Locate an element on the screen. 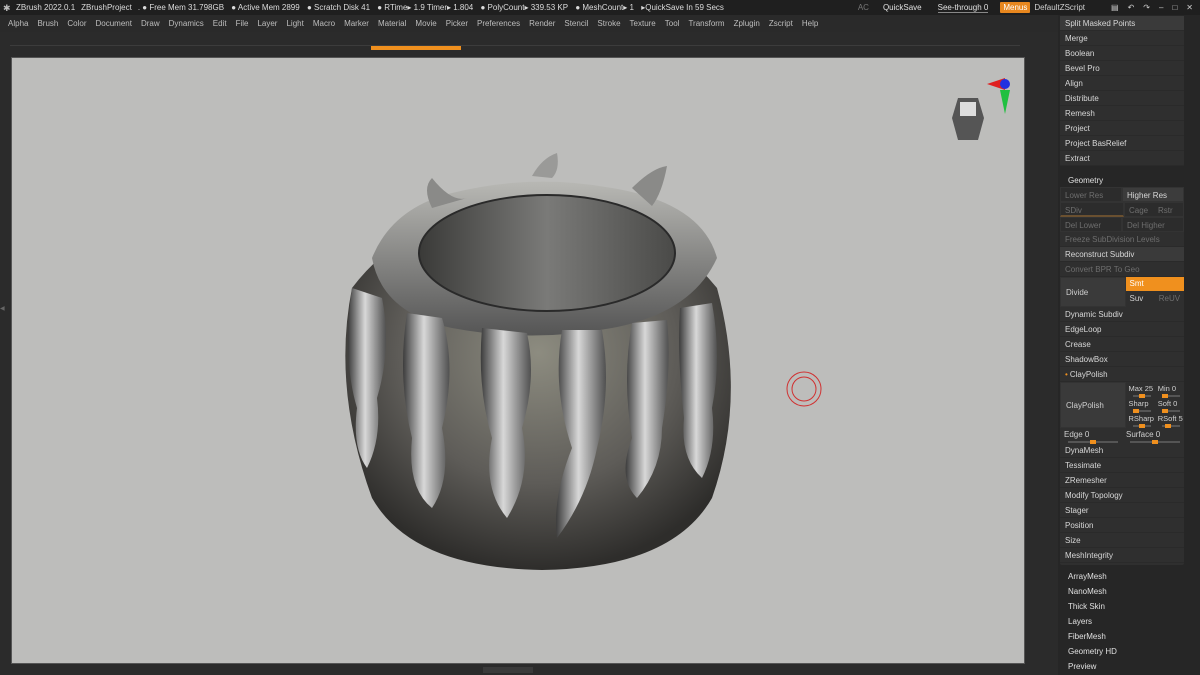 This screenshot has height=675, width=1200. bevel-pro-button: Bevel Pro is located at coordinates (1122, 68).